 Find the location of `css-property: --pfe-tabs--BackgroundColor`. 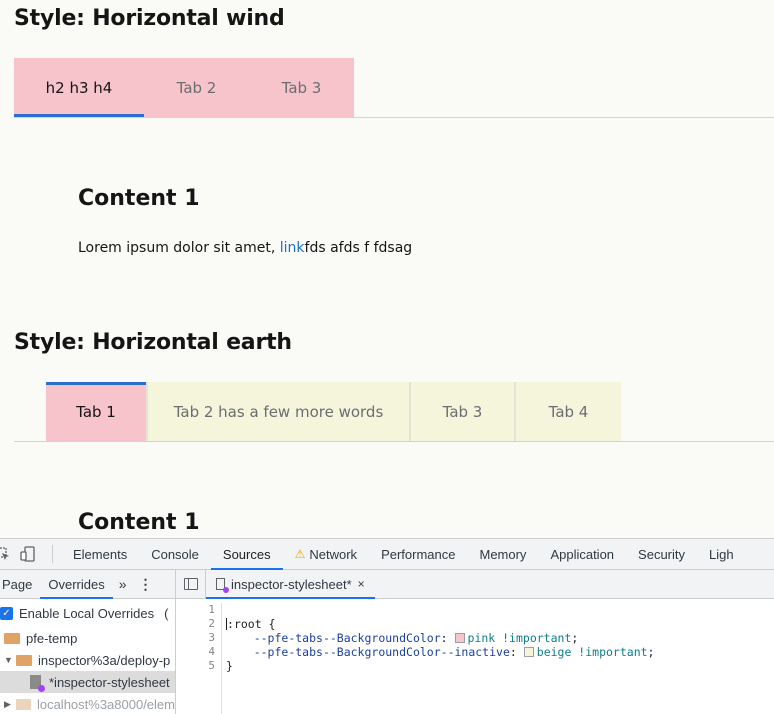

css-property: --pfe-tabs--BackgroundColor is located at coordinates (347, 638).